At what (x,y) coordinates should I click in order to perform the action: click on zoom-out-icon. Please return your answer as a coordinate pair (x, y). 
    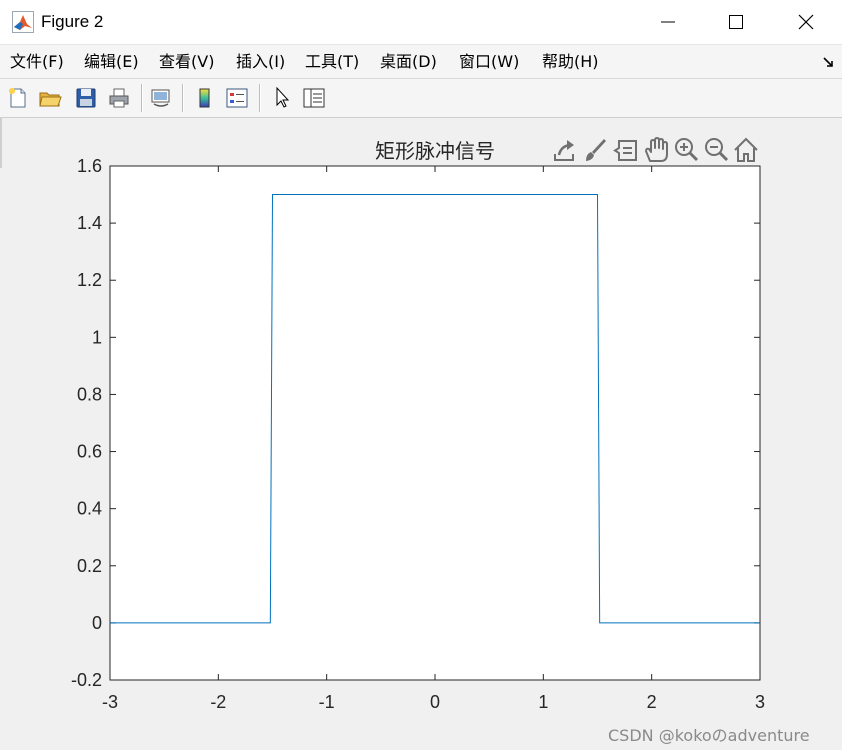
    Looking at the image, I should click on (717, 150).